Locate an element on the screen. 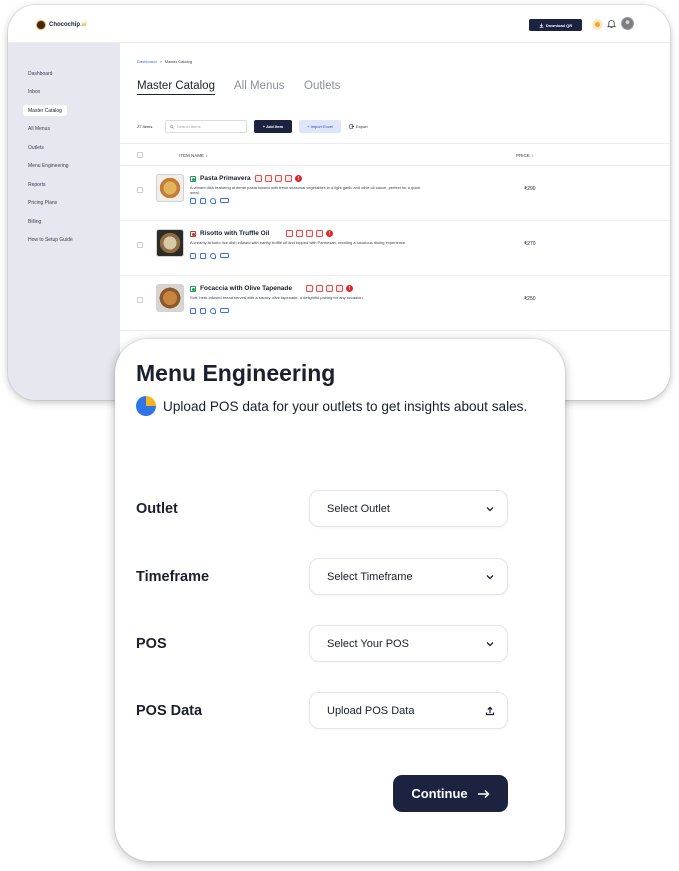 The height and width of the screenshot is (871, 679). pos-label: POS is located at coordinates (151, 644).